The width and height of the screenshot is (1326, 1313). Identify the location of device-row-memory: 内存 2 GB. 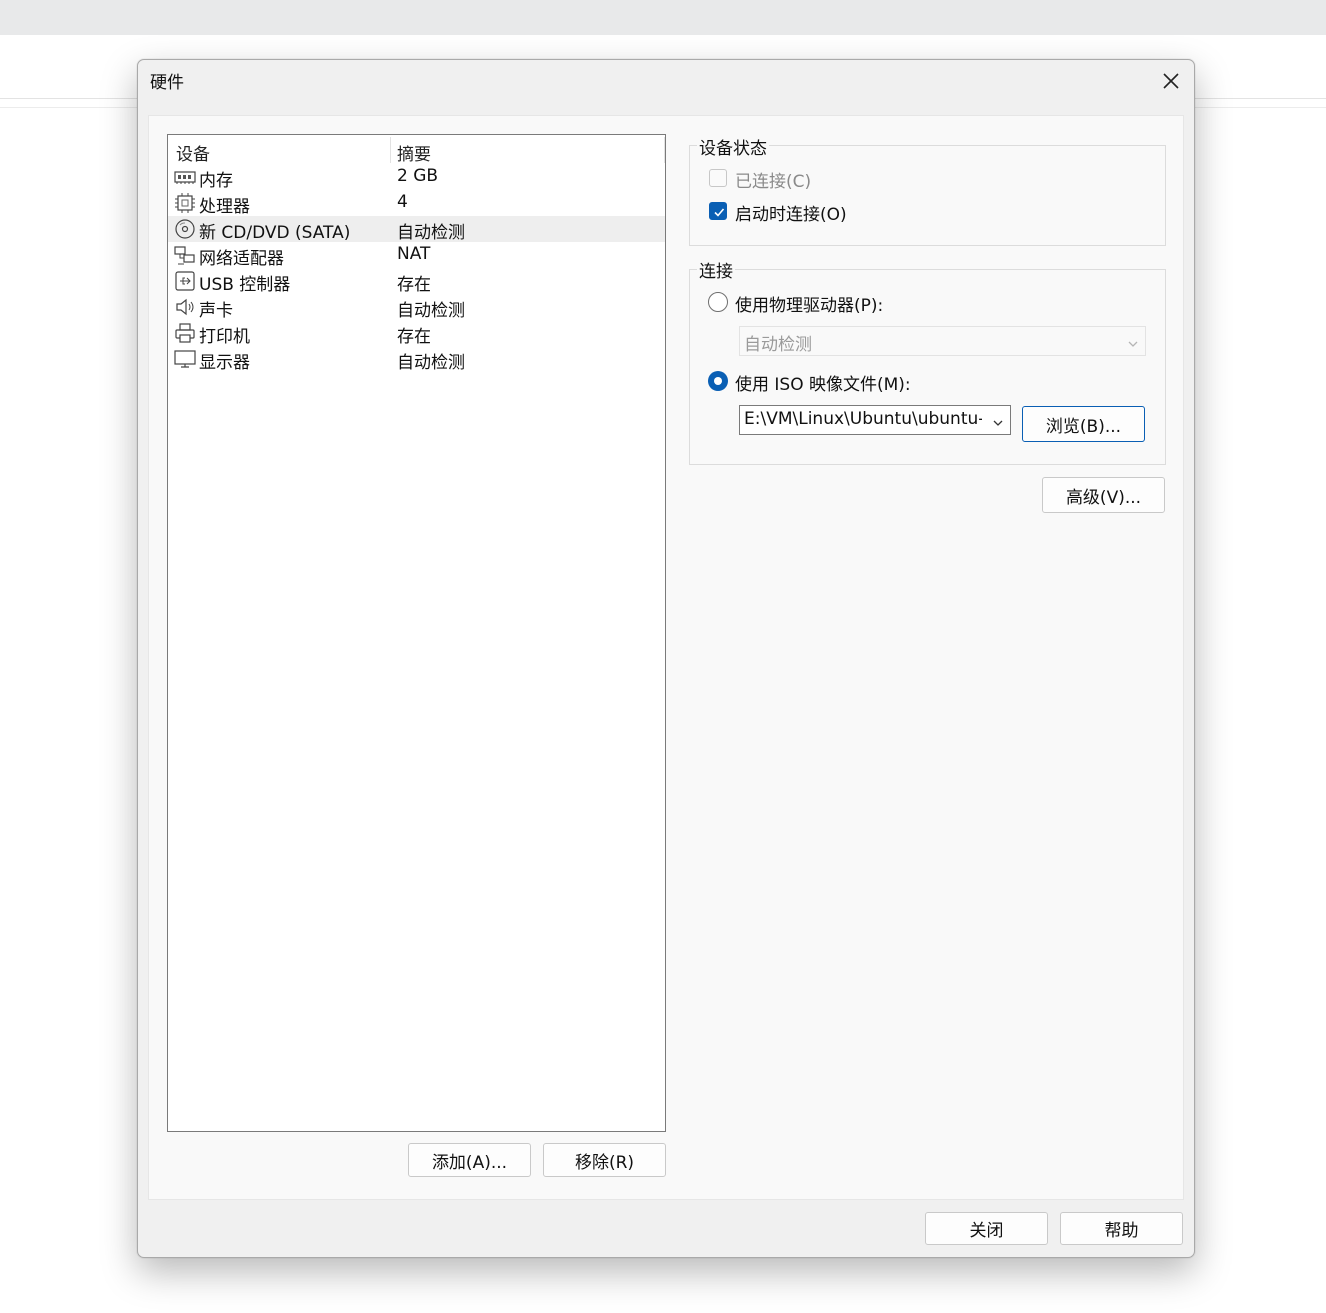
(416, 177).